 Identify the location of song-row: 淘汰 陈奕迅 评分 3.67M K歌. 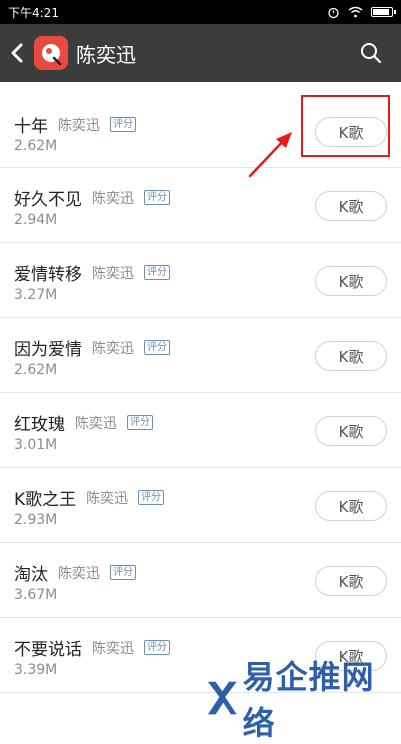
(200, 580).